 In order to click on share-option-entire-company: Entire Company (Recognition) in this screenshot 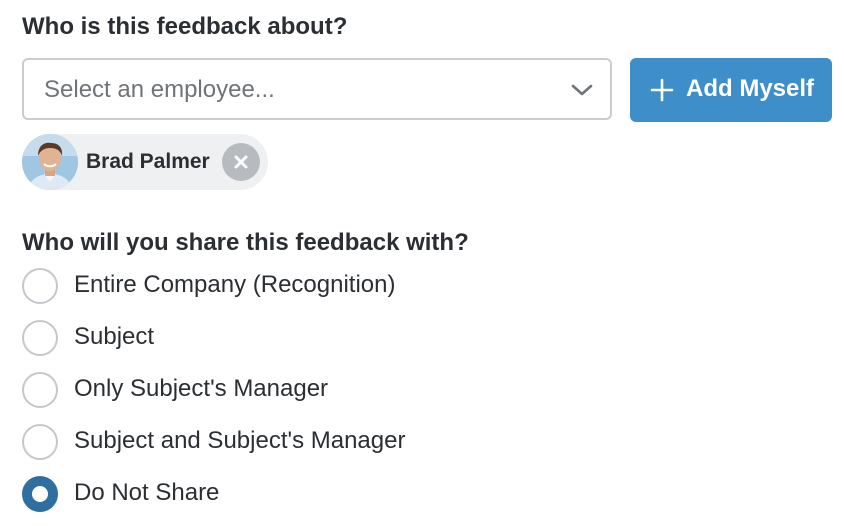, I will do `click(302, 286)`.